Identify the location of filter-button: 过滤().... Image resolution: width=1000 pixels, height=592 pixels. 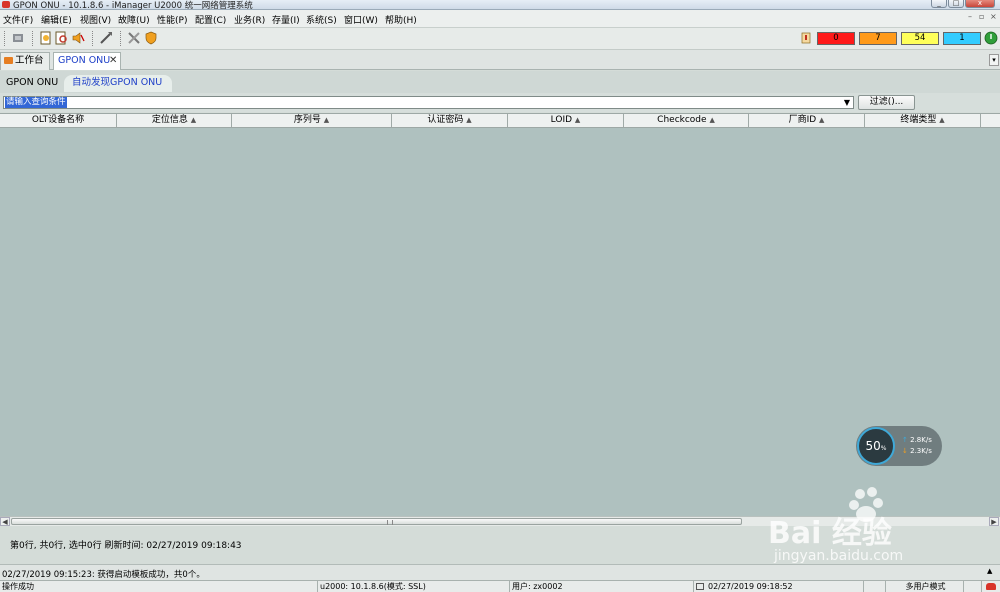
(886, 102).